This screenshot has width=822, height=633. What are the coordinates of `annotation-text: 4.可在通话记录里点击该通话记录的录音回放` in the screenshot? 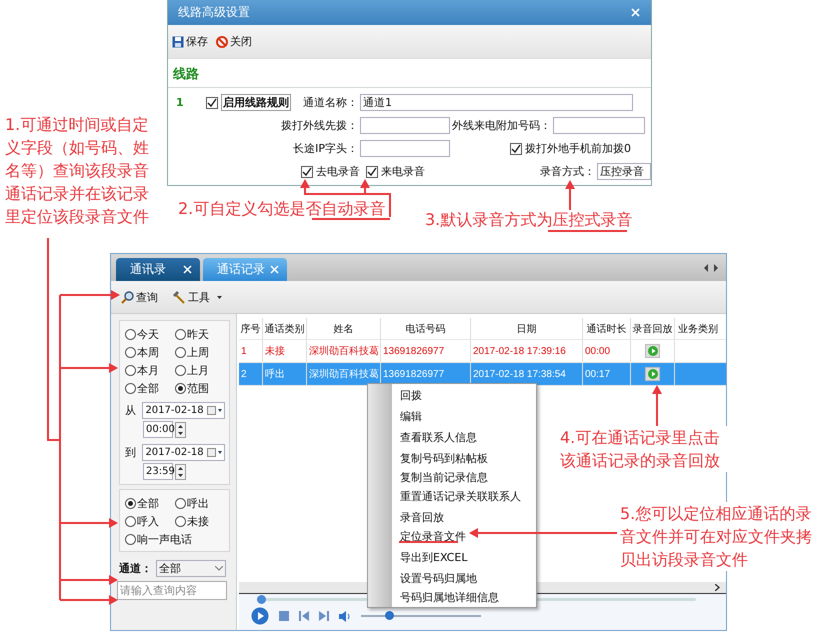 It's located at (645, 449).